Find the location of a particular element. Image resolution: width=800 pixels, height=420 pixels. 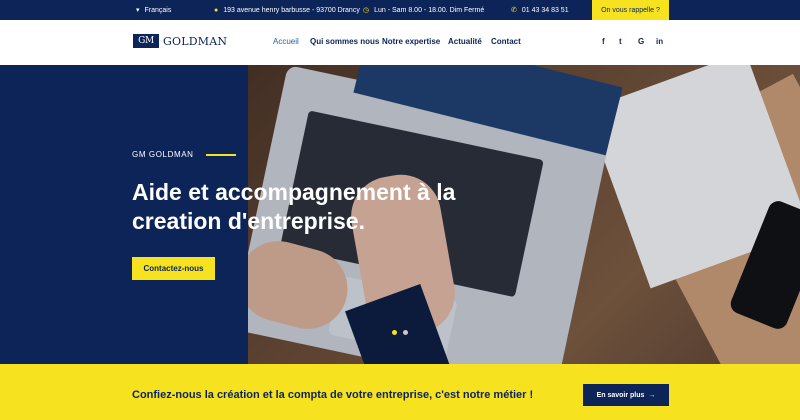

chevron-down-icon: ▾ is located at coordinates (138, 10).